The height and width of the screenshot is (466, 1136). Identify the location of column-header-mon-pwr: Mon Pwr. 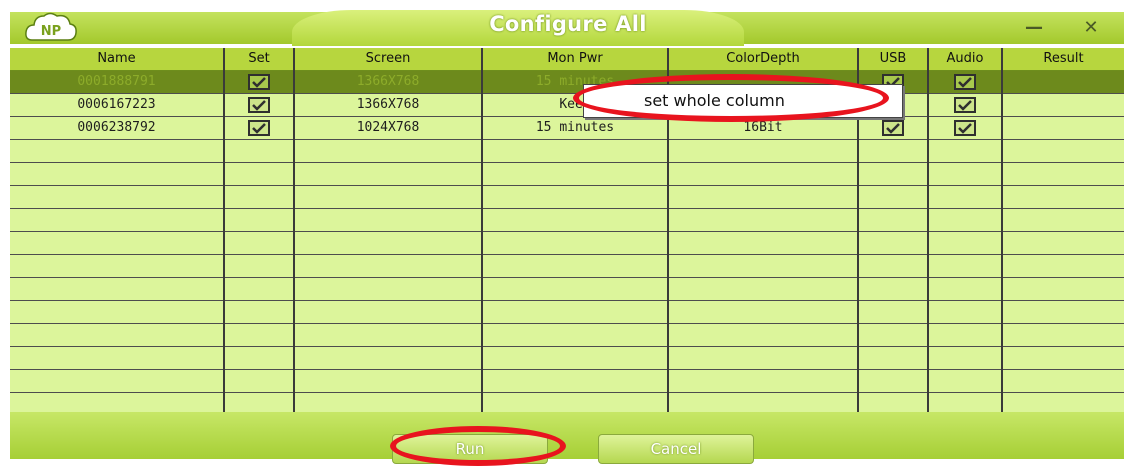
(575, 58).